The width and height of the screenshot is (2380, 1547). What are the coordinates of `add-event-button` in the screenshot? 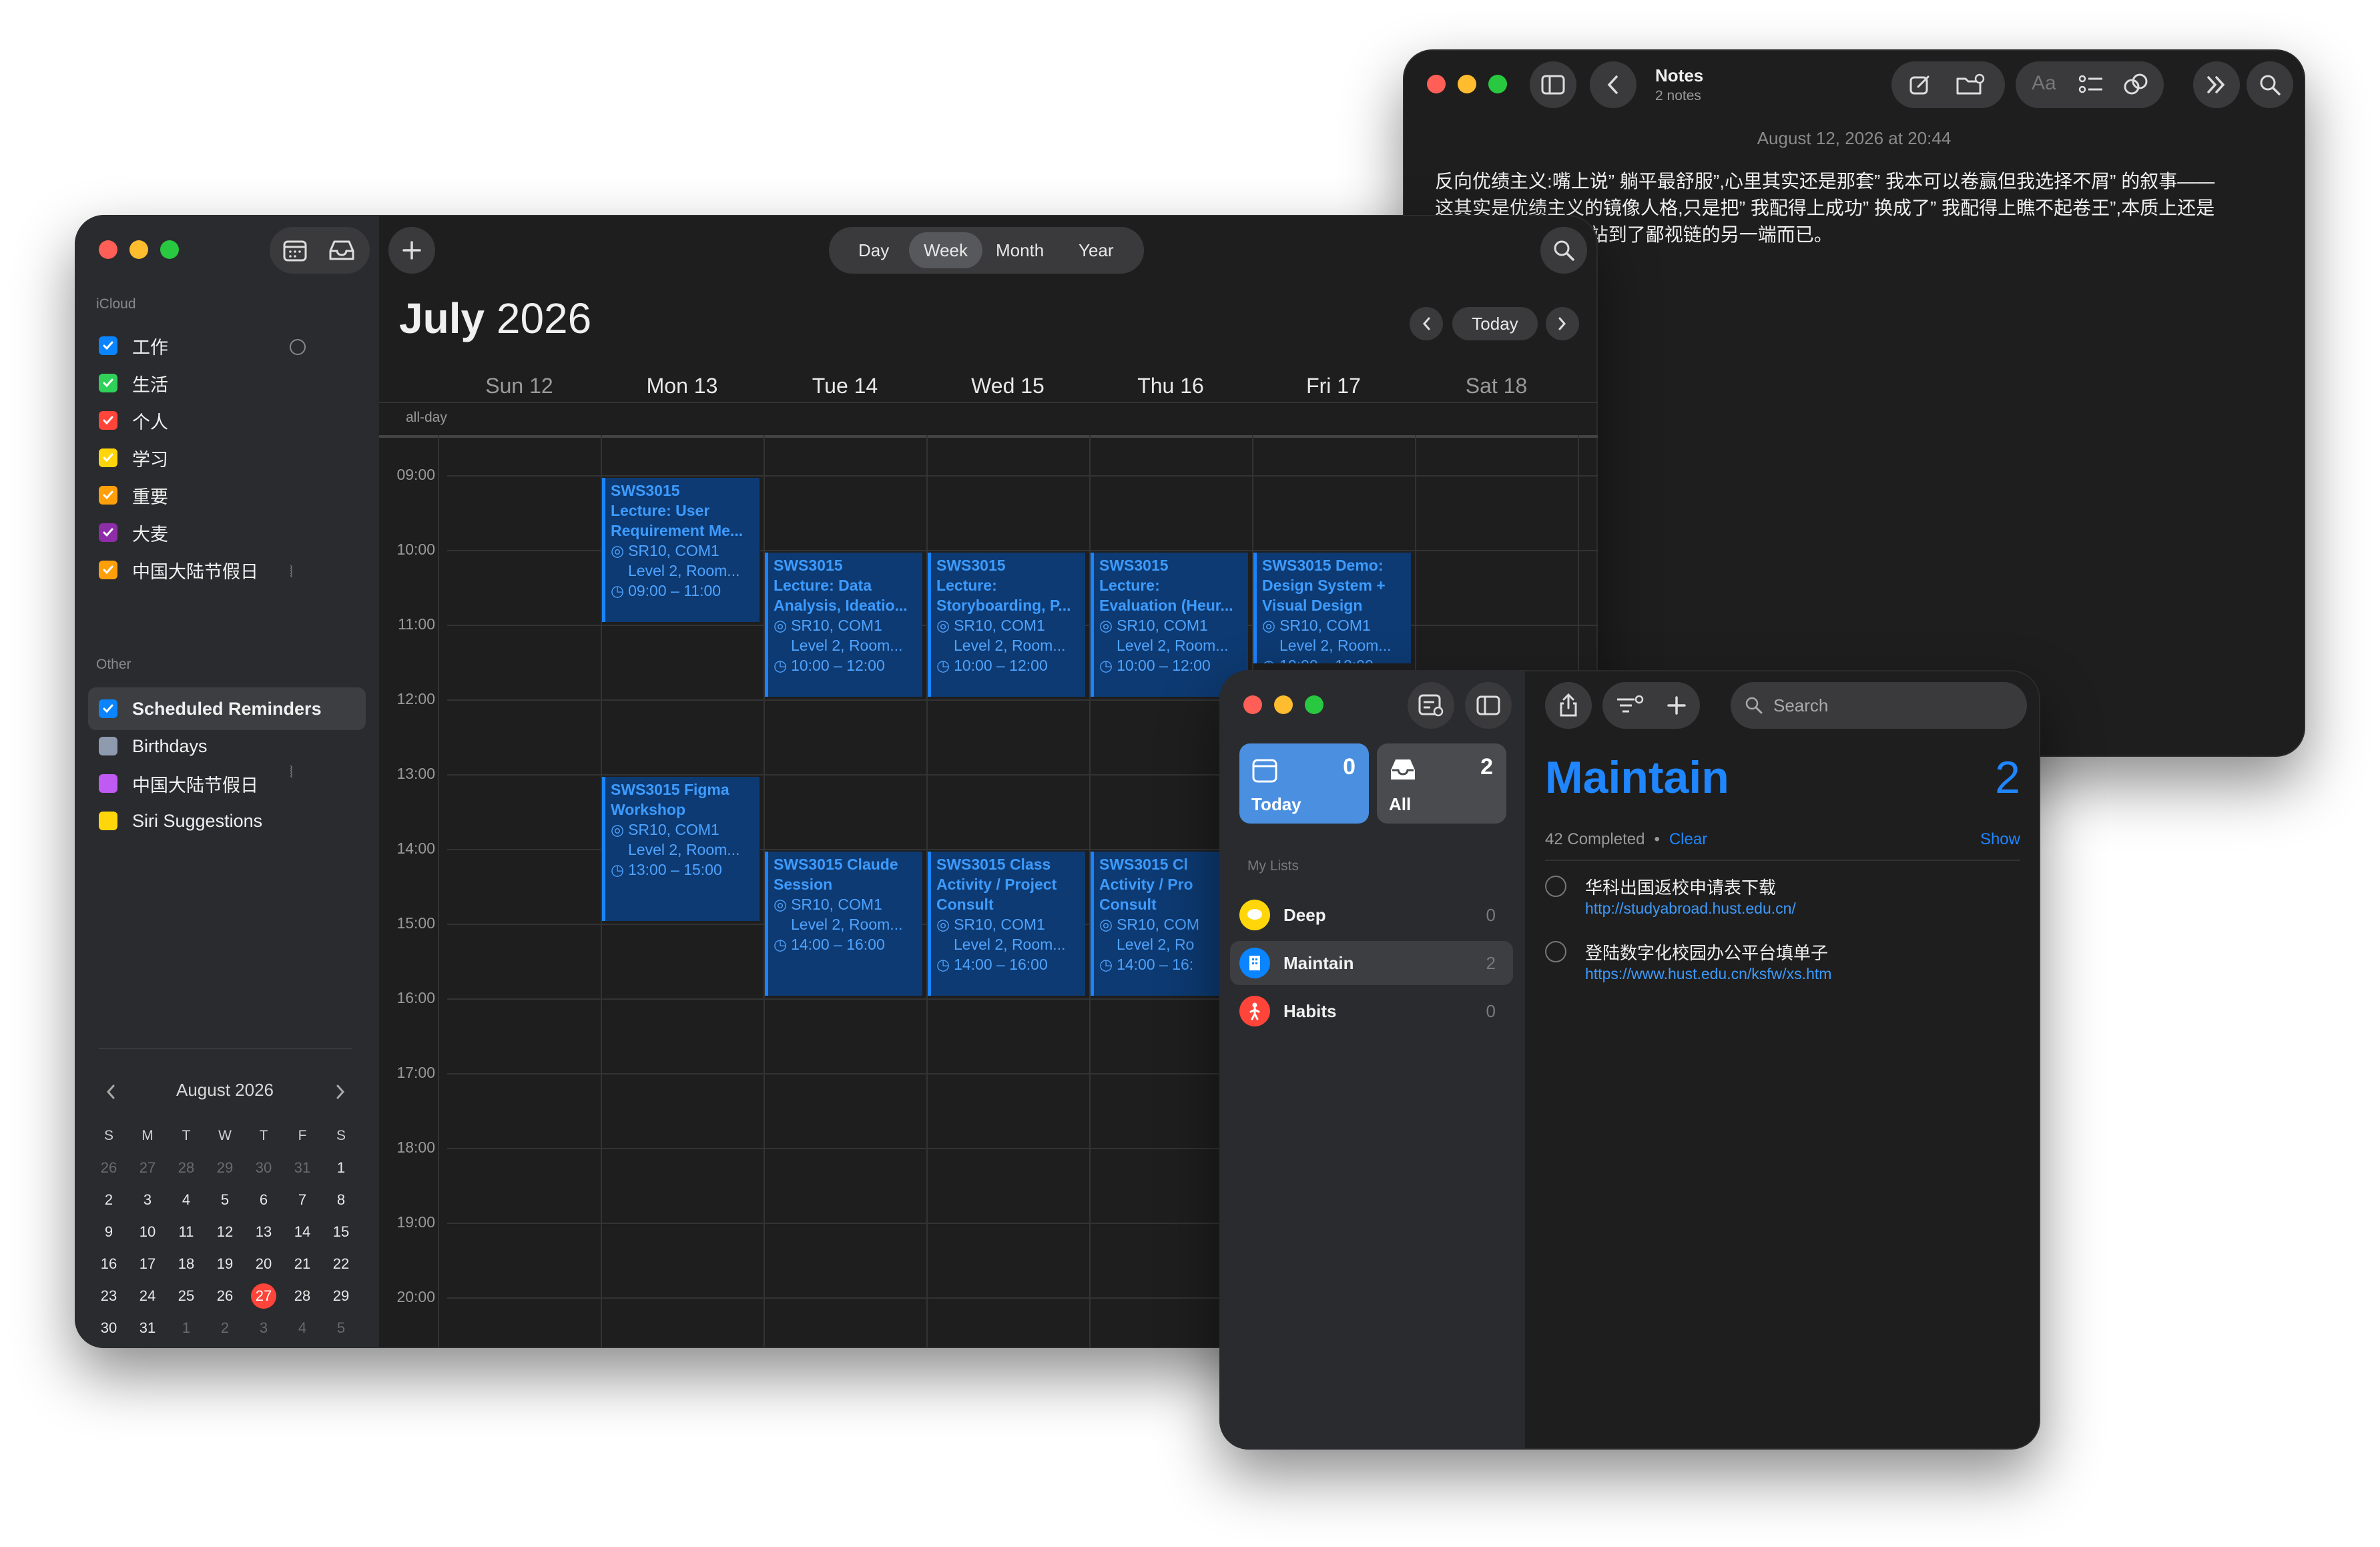 It's located at (411, 250).